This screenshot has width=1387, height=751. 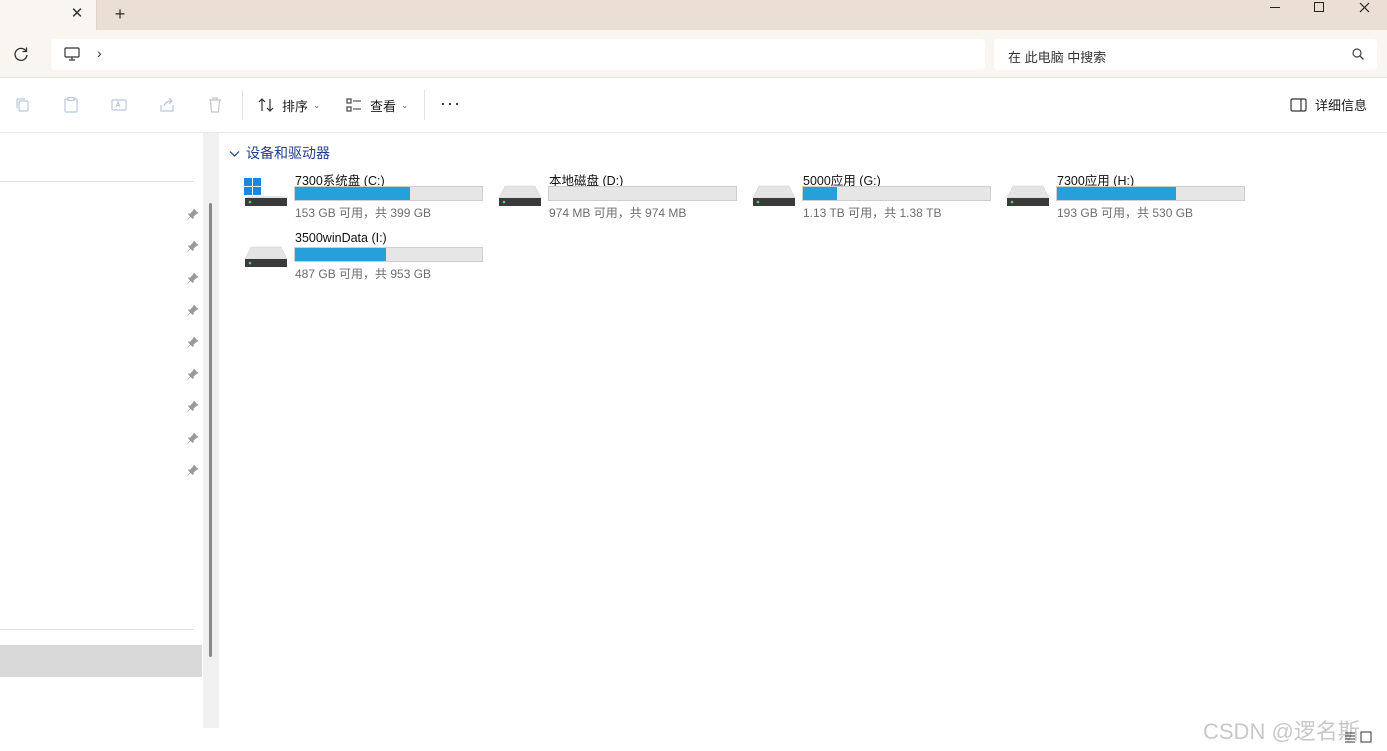 I want to click on search-icon, so click(x=1358, y=54).